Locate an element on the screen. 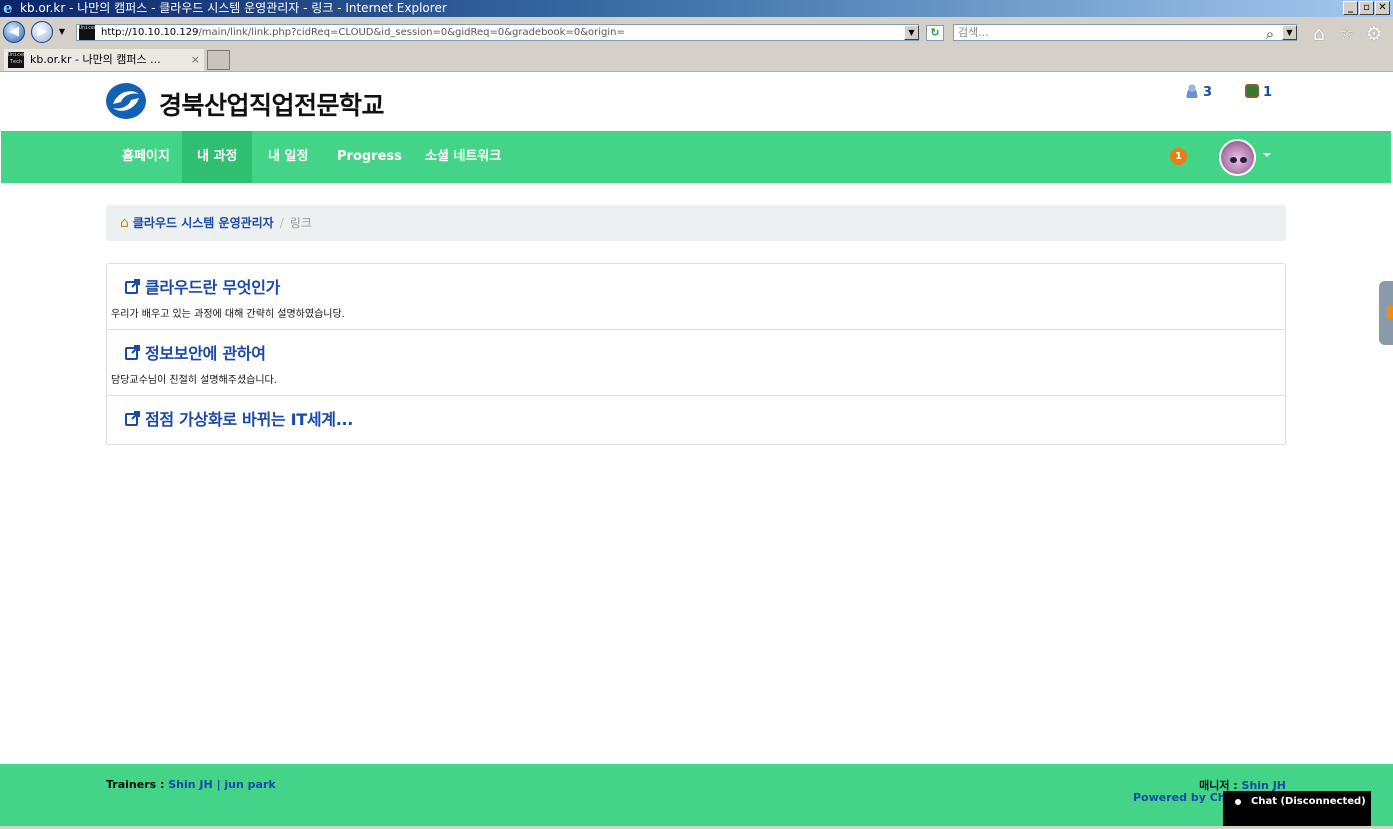 This screenshot has width=1393, height=829. tab-strip: Unicen Tech kb.or.kr - 나만의 캠퍼스 ... × is located at coordinates (696, 59).